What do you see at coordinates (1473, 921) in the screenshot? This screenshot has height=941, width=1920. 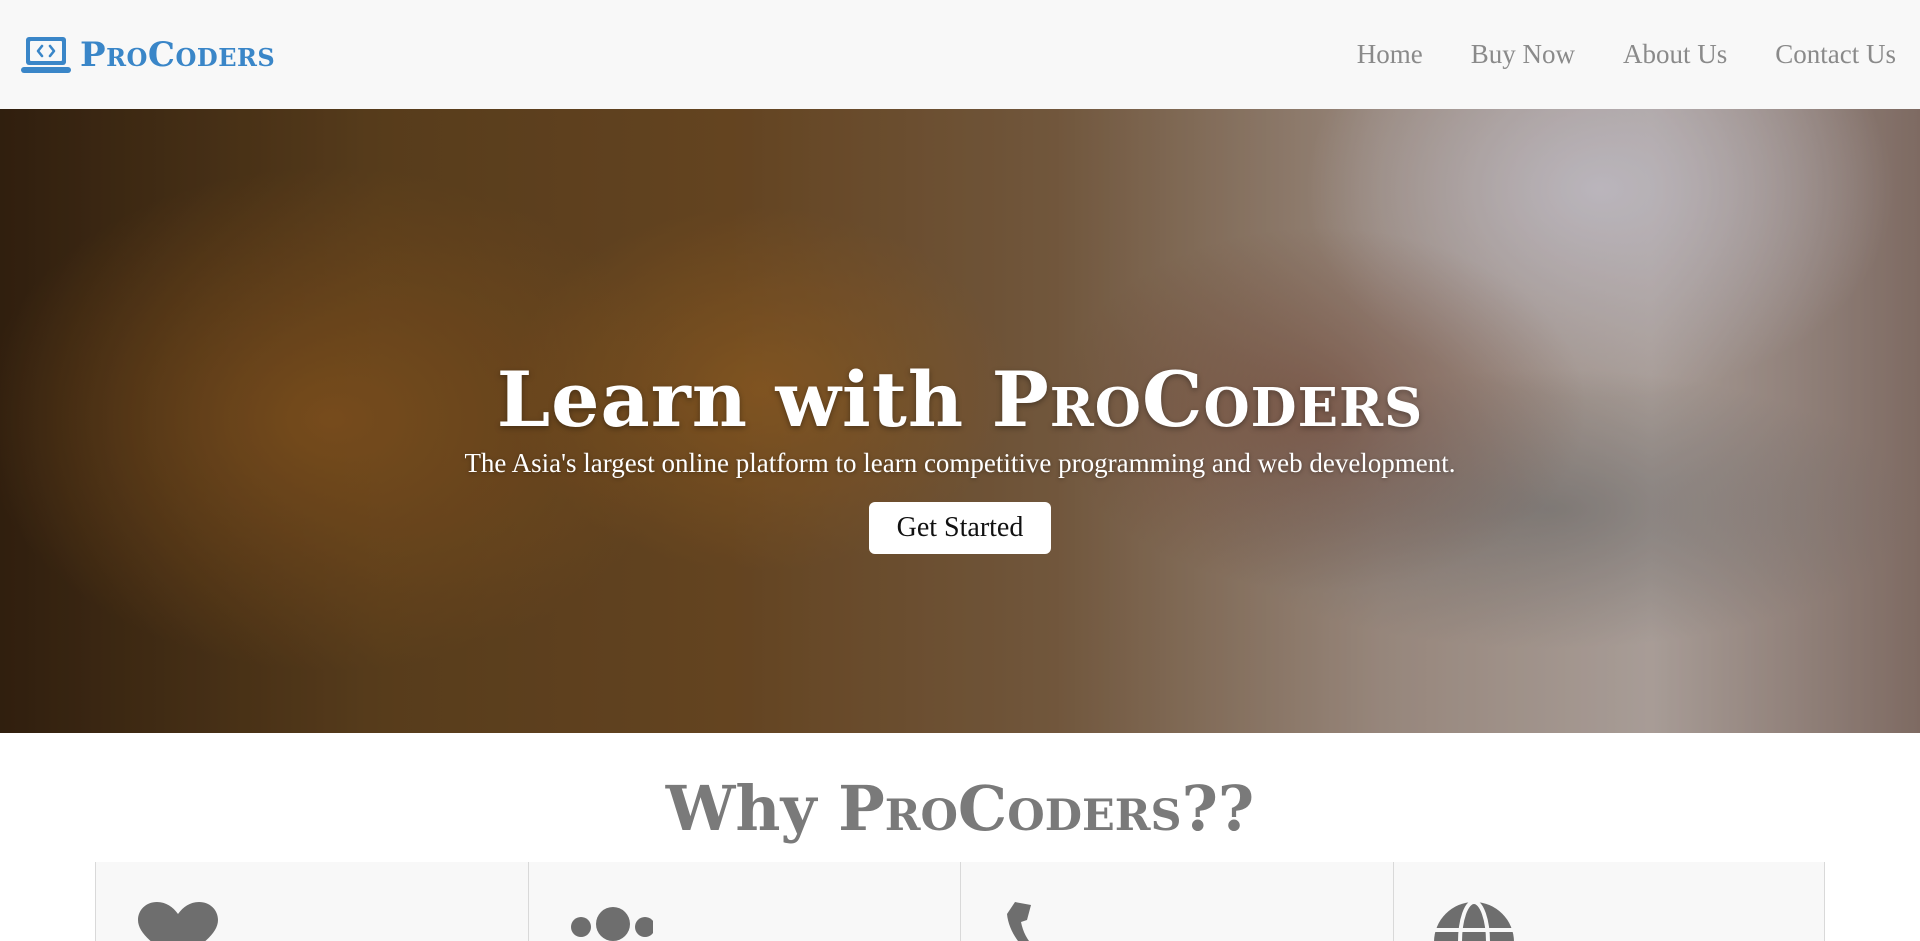 I see `globe-icon` at bounding box center [1473, 921].